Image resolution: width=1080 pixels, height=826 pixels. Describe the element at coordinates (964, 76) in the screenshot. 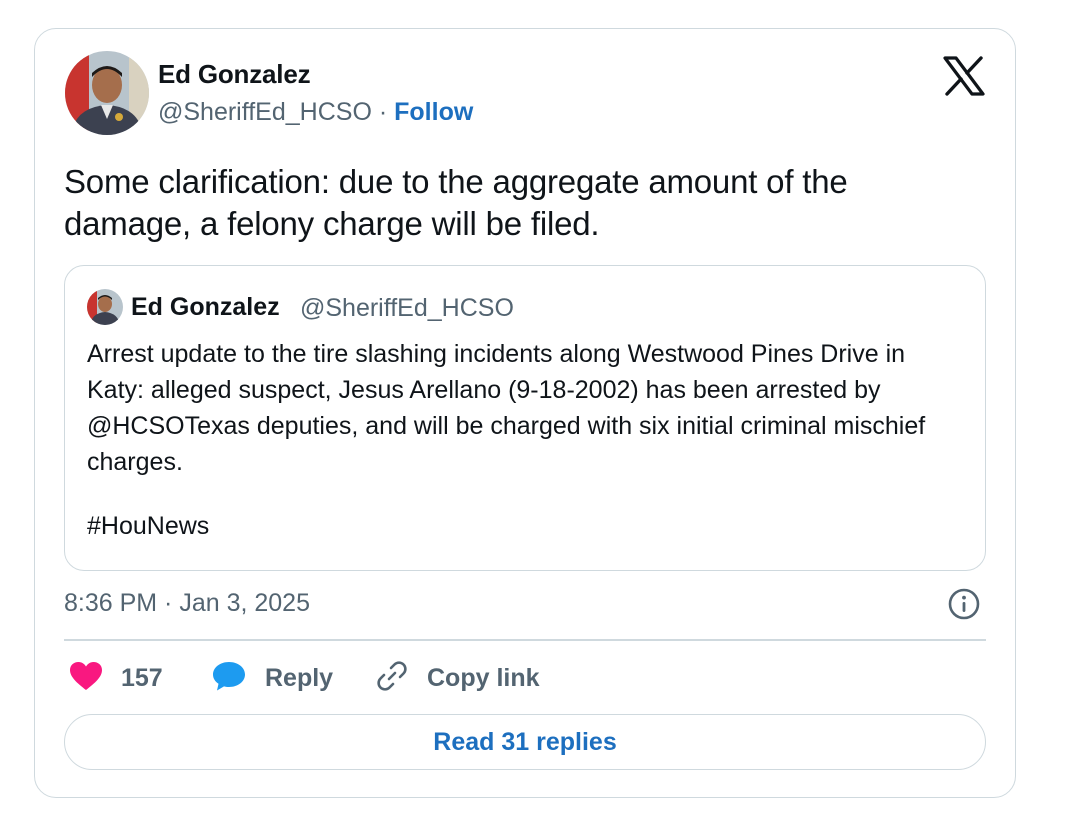

I see `x-logo-icon` at that location.